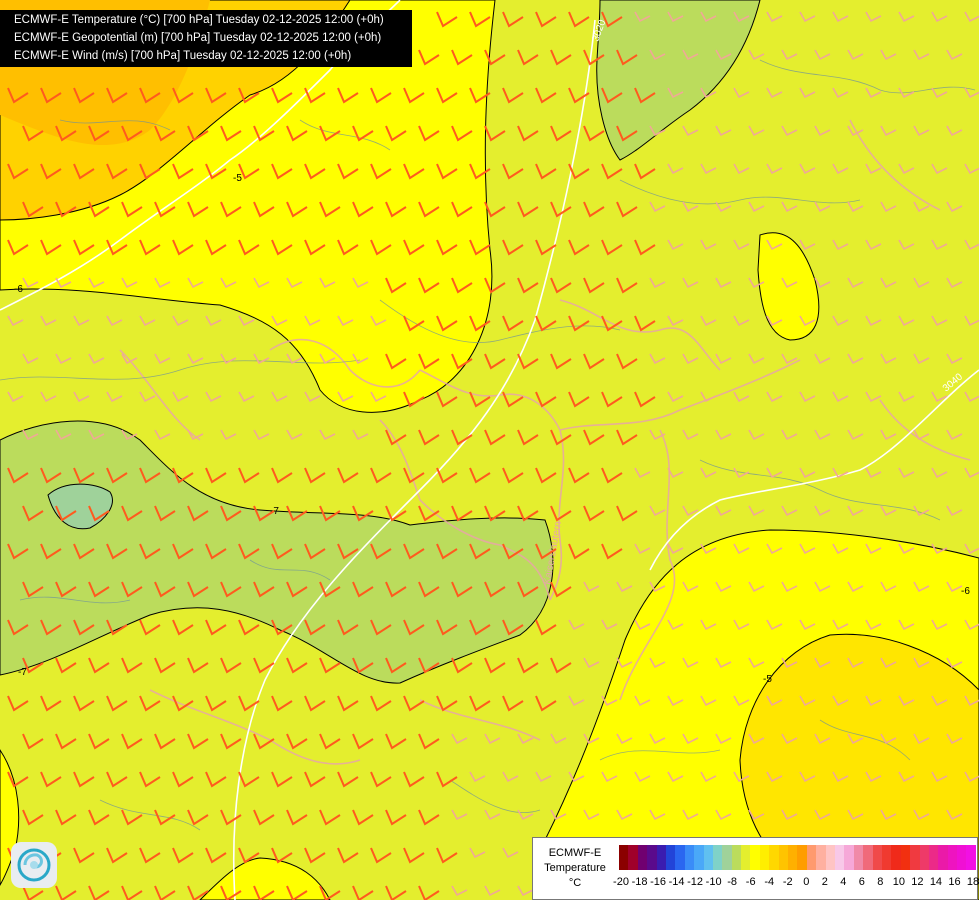  What do you see at coordinates (575, 883) in the screenshot?
I see `legend-unit: °C` at bounding box center [575, 883].